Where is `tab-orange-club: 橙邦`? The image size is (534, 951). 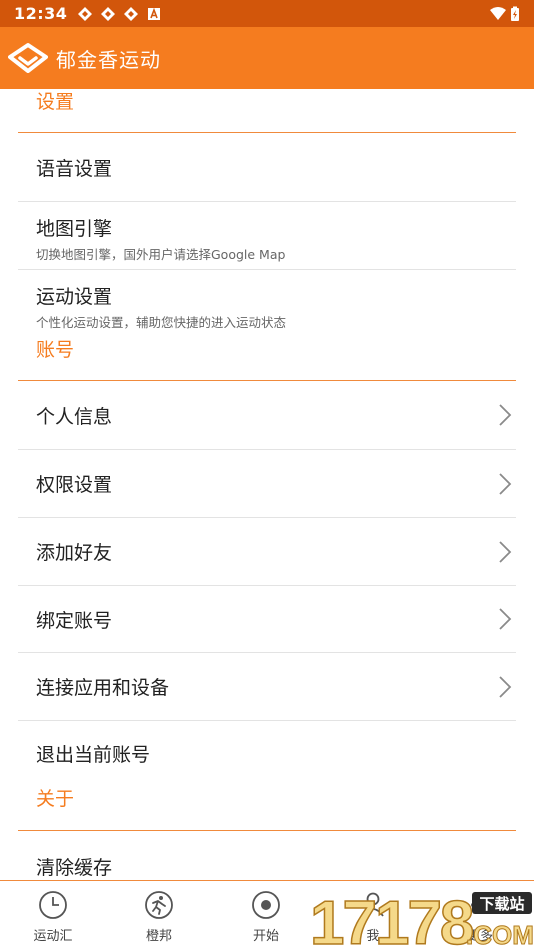 tab-orange-club: 橙邦 is located at coordinates (159, 916).